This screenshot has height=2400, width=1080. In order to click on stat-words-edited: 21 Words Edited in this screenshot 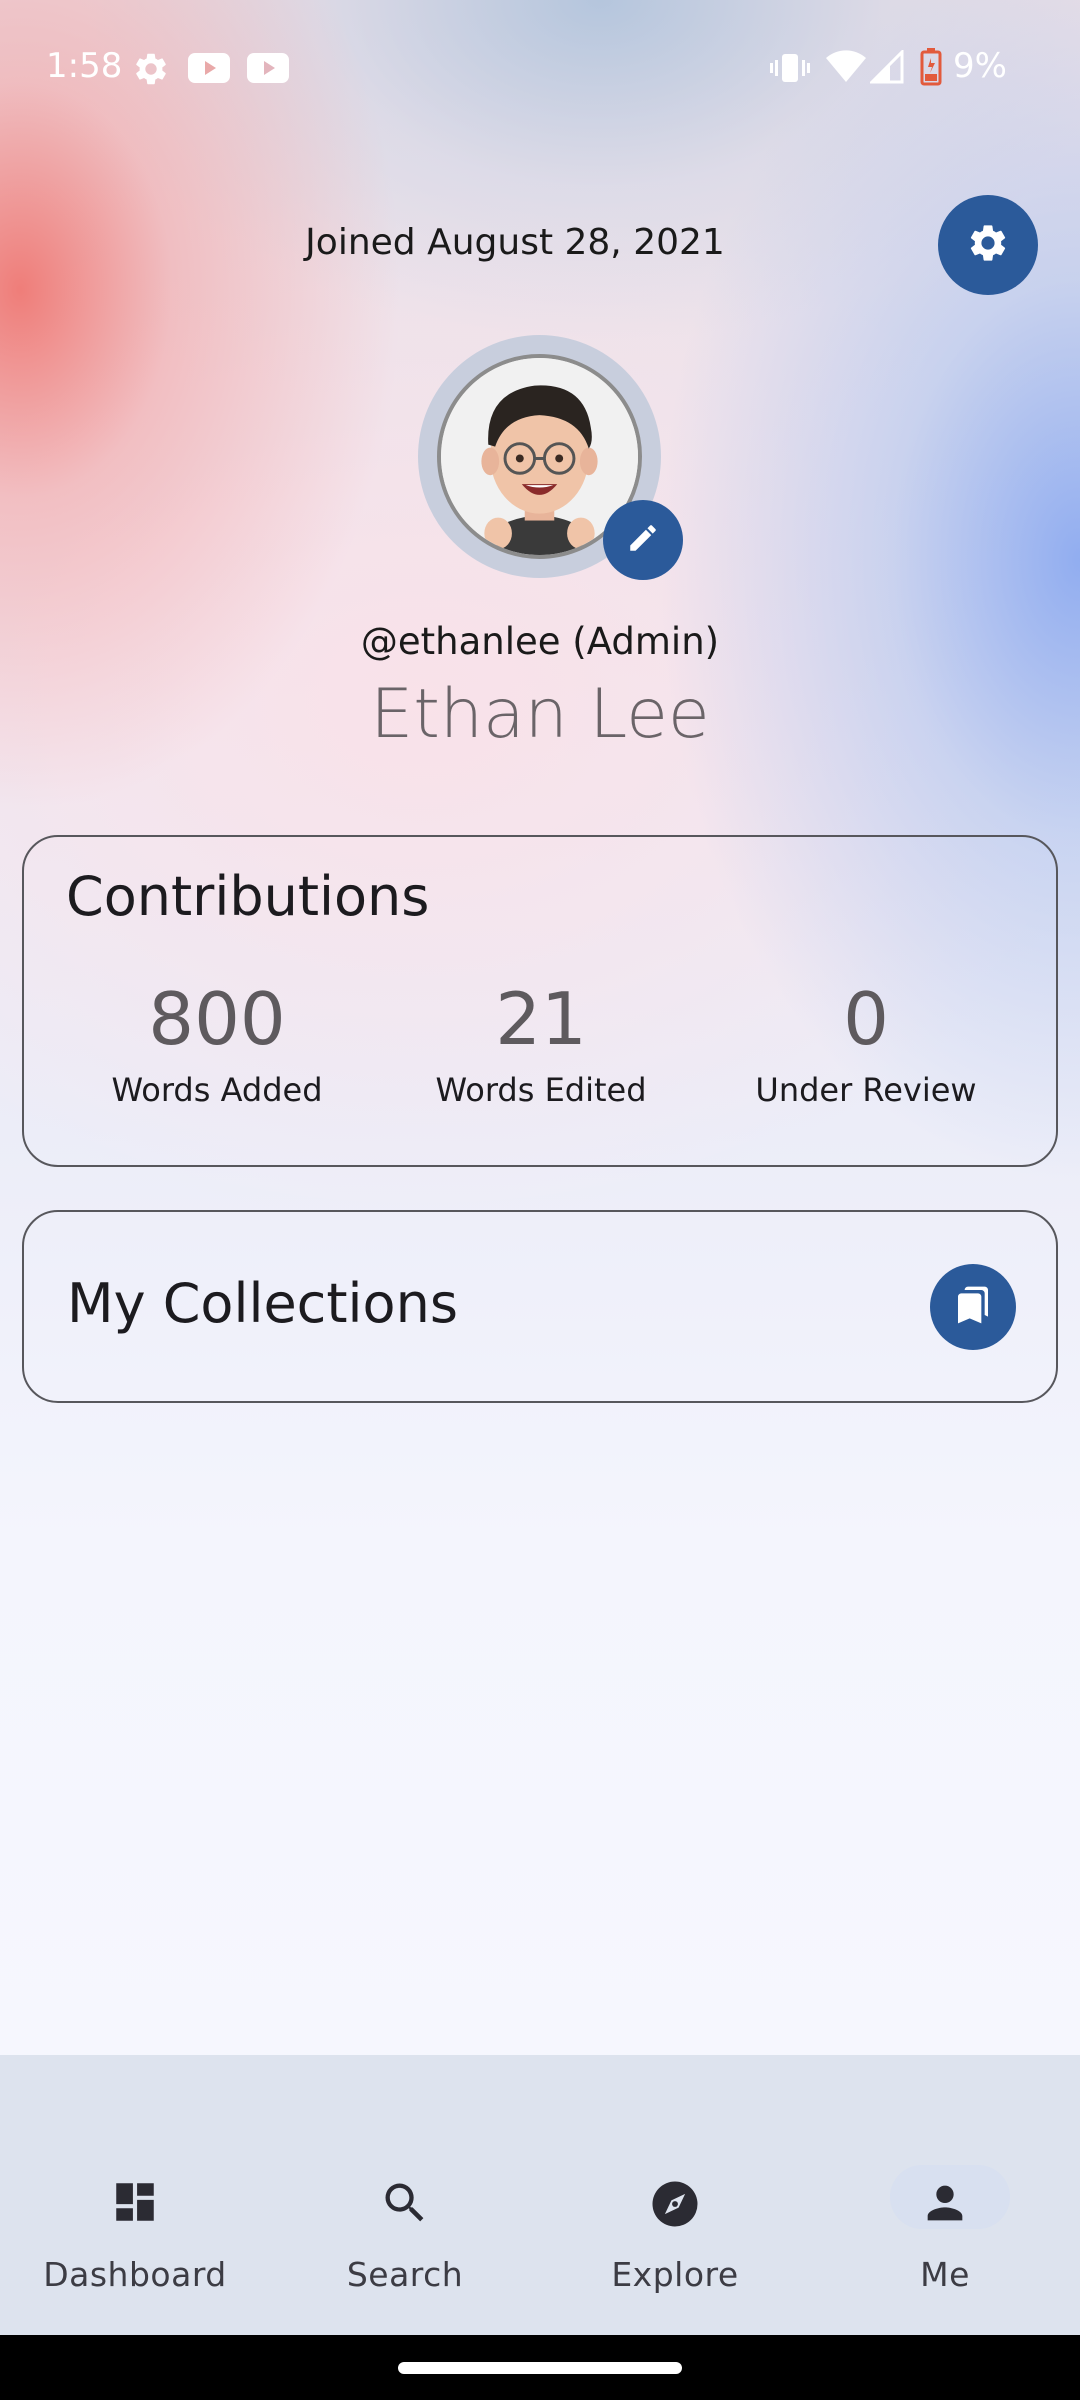, I will do `click(541, 1042)`.